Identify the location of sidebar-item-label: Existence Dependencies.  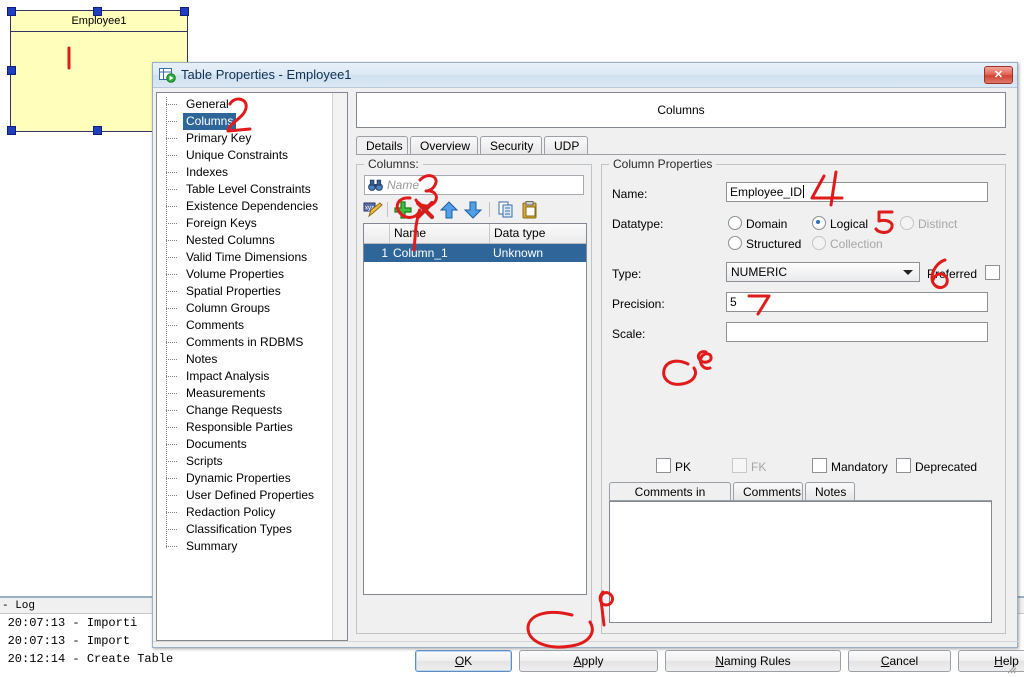
(252, 206).